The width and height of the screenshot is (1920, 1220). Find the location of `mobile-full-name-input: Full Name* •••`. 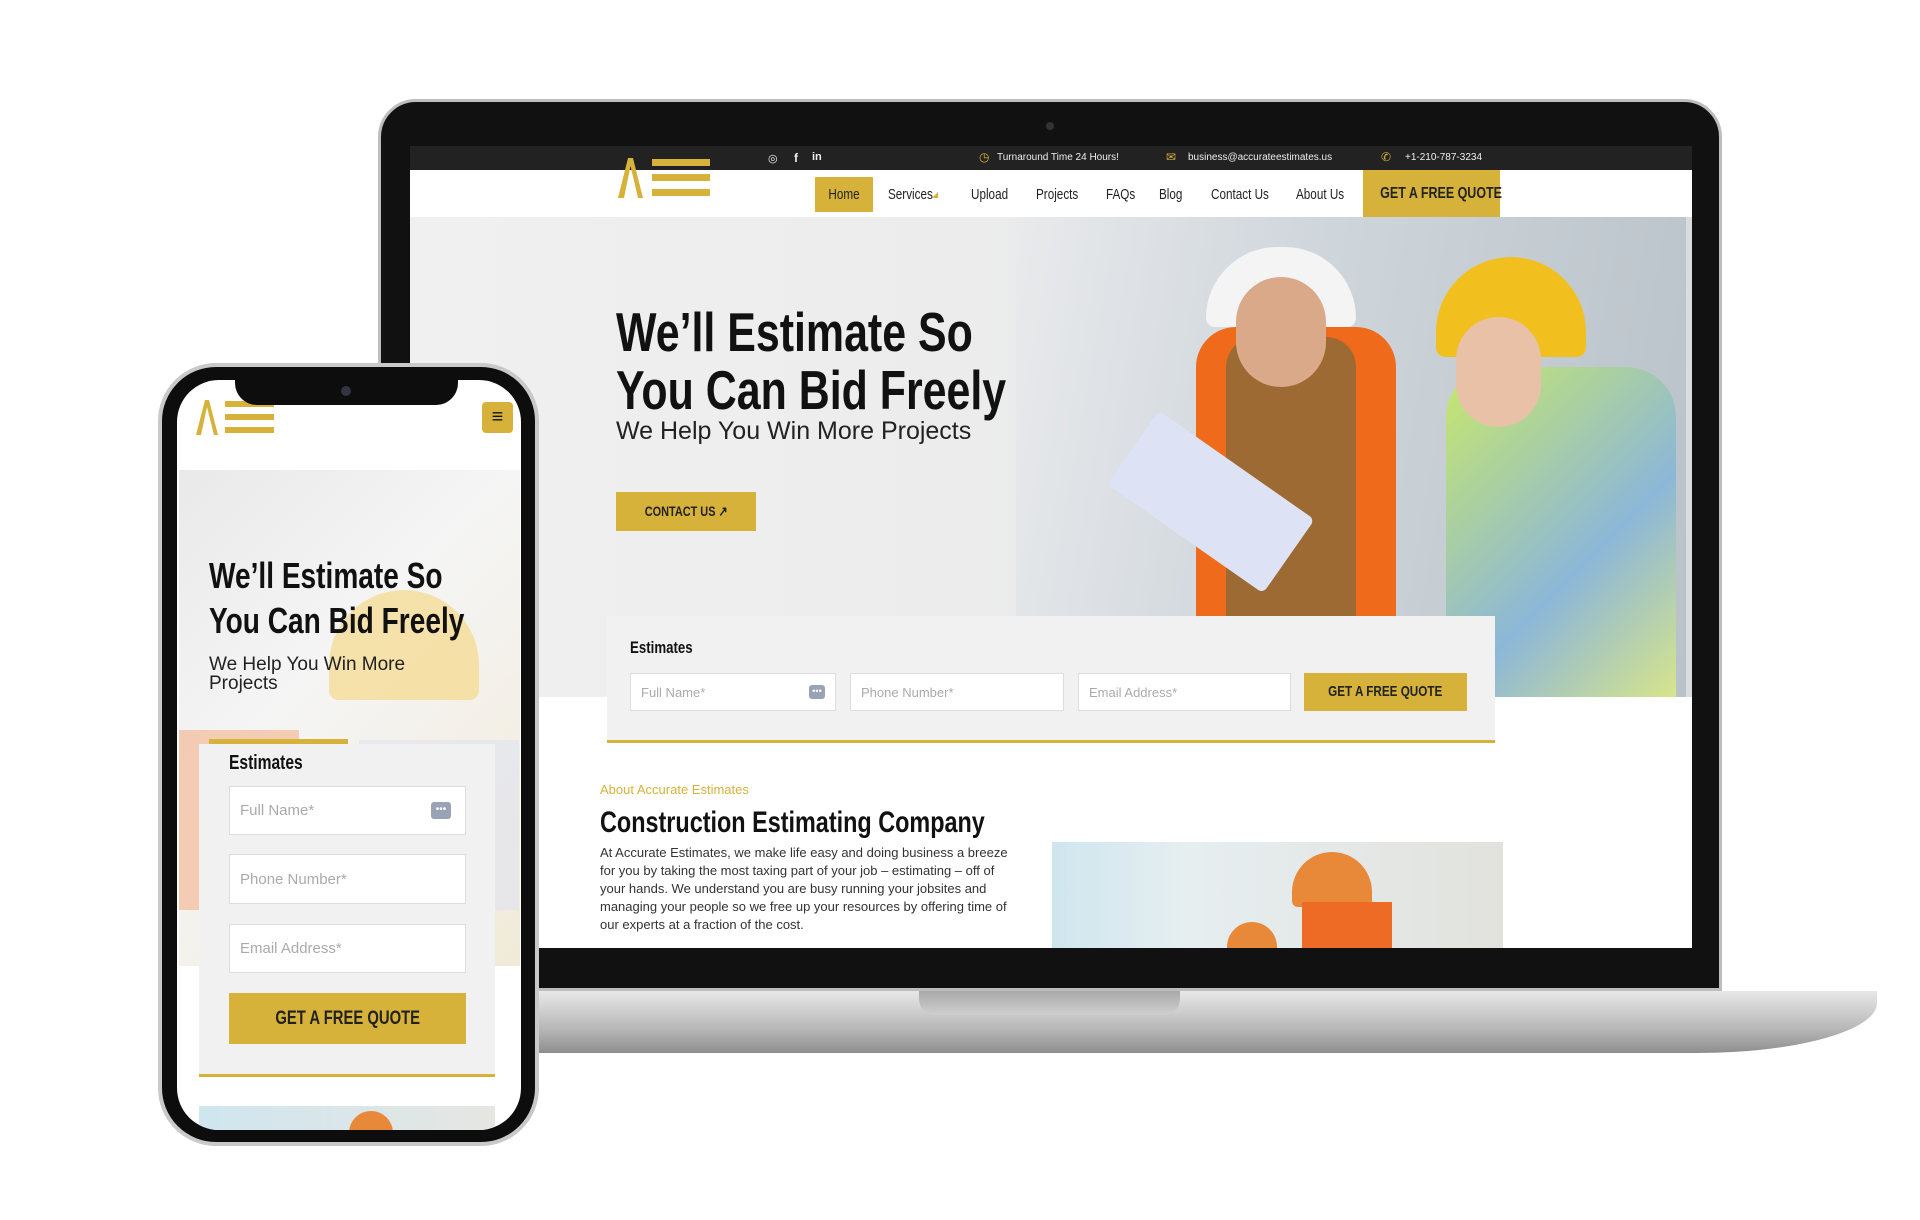

mobile-full-name-input: Full Name* ••• is located at coordinates (347, 810).